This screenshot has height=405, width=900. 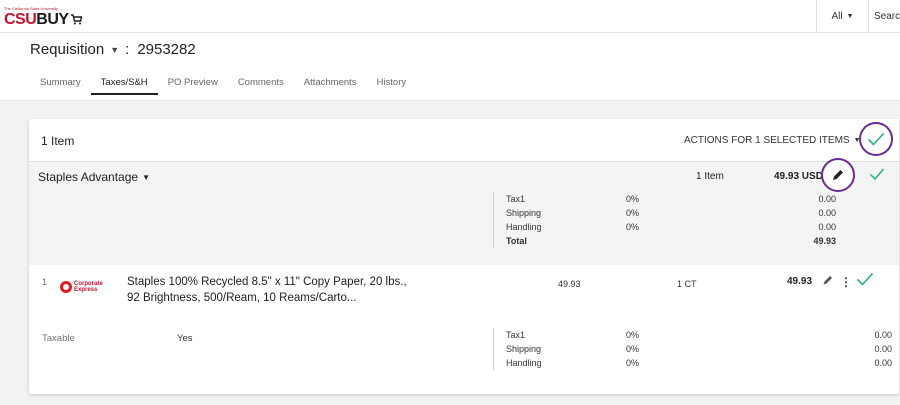 I want to click on tab-taxes-sh: Taxes/S&H, so click(x=124, y=86).